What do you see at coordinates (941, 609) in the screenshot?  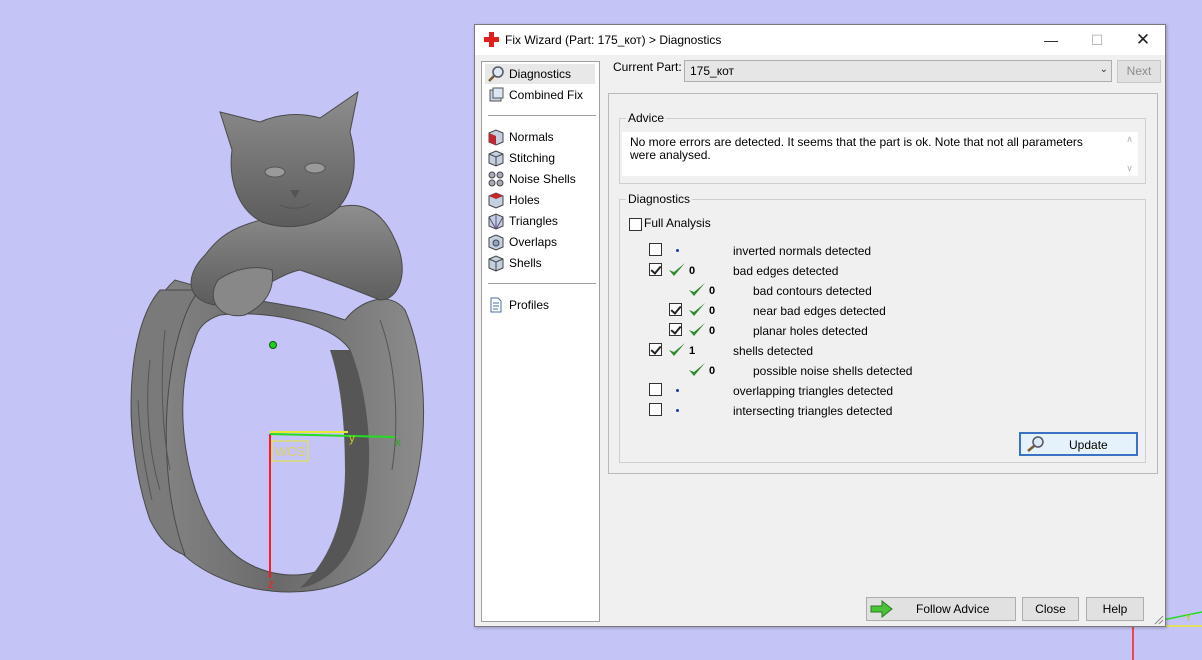 I see `follow-advice-button: Follow Advice` at bounding box center [941, 609].